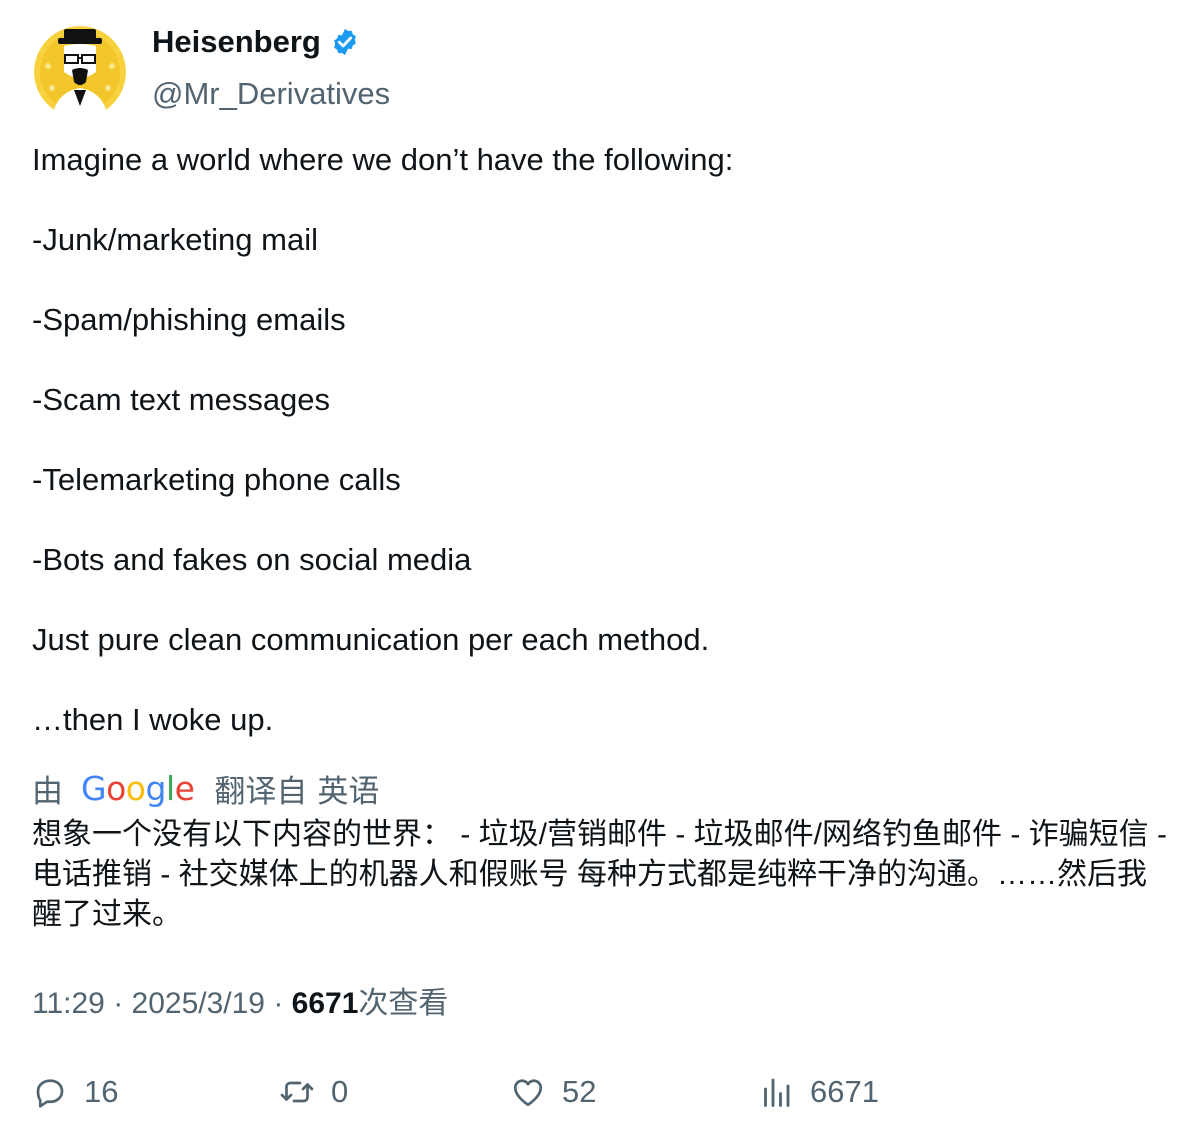 The height and width of the screenshot is (1138, 1196). Describe the element at coordinates (777, 1092) in the screenshot. I see `bar-chart-icon` at that location.